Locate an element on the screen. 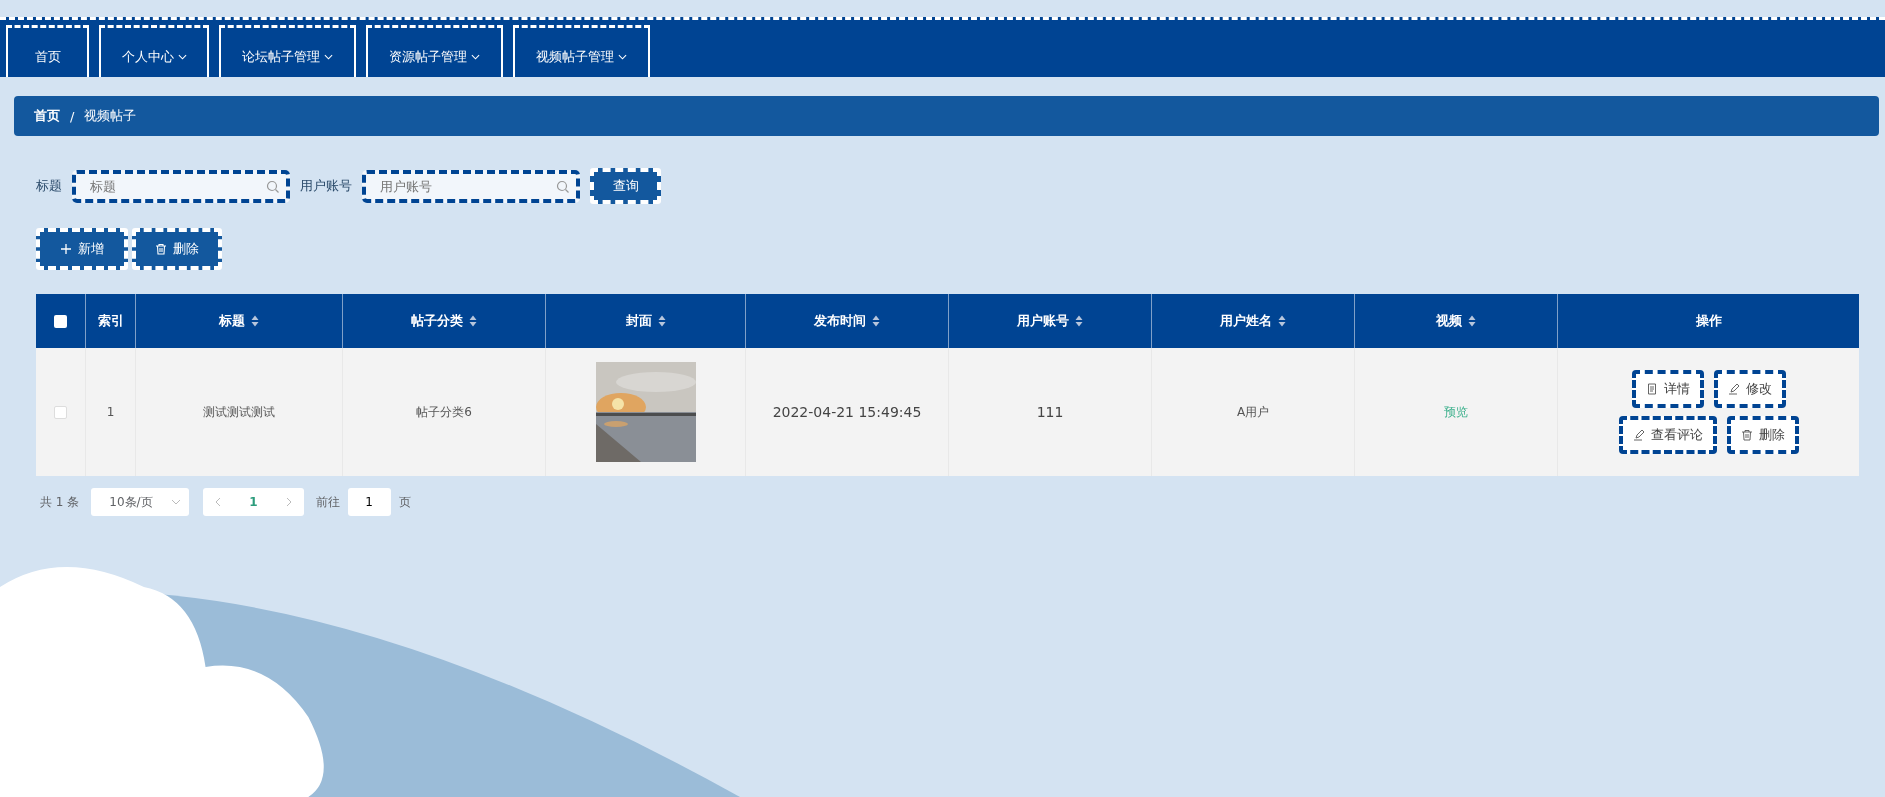  breadcrumb-item: / is located at coordinates (72, 116).